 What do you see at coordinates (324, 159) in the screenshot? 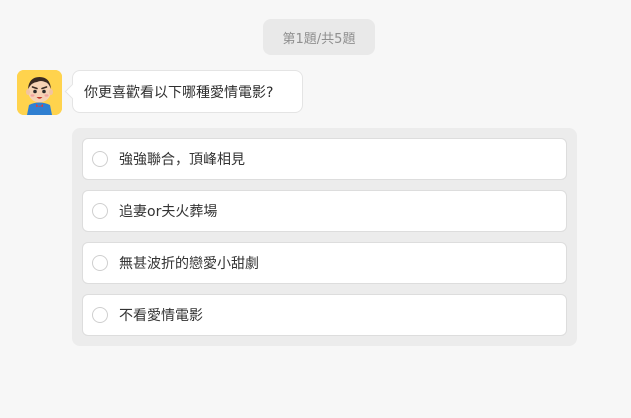
I see `option-1: 強強聯合，頂峰相見` at bounding box center [324, 159].